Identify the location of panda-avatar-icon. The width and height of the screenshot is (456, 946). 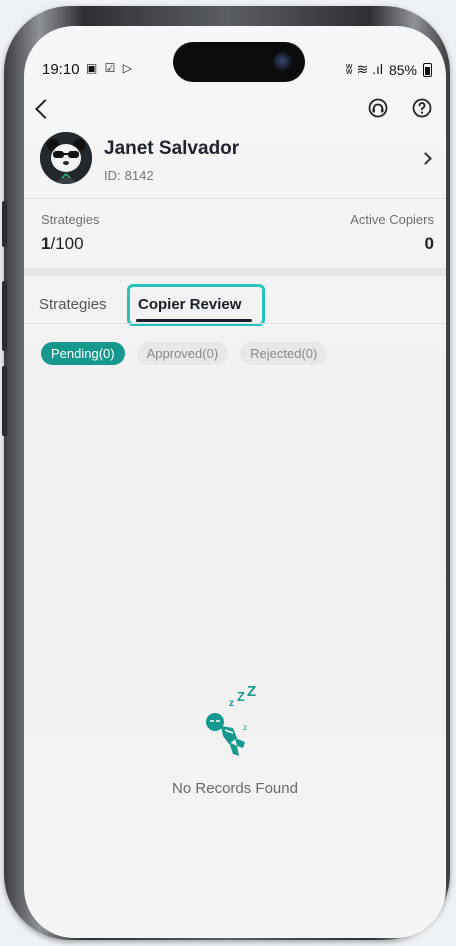
(66, 158).